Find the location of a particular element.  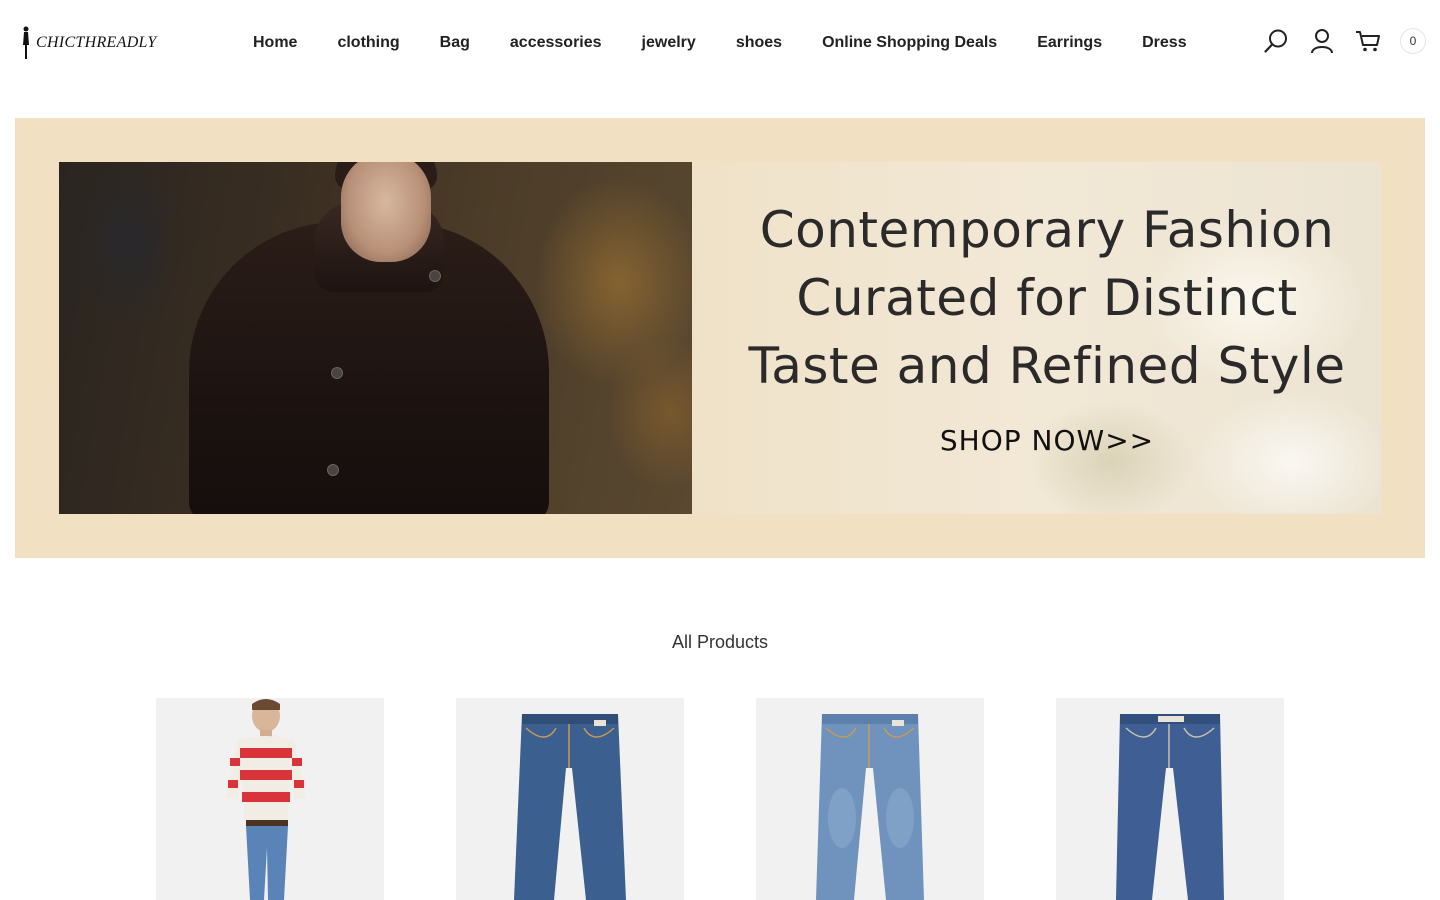

hero-headline-line-3: Taste and Refined Style is located at coordinates (1047, 366).